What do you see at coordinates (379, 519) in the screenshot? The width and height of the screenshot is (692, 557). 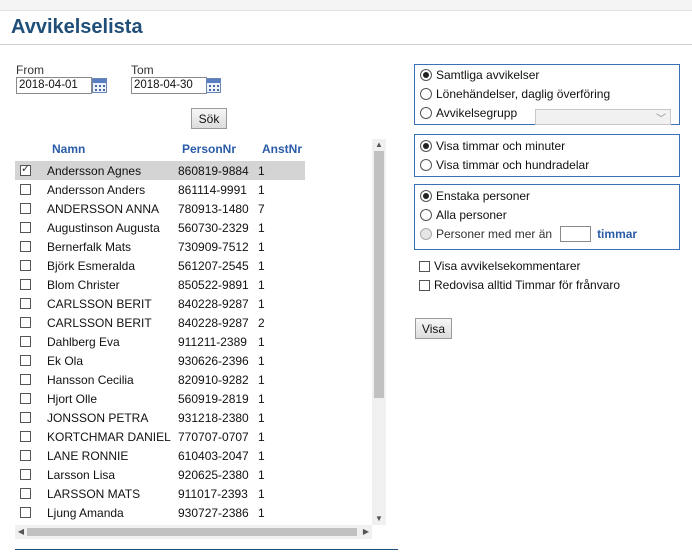 I see `scroll-down-icon: ▼` at bounding box center [379, 519].